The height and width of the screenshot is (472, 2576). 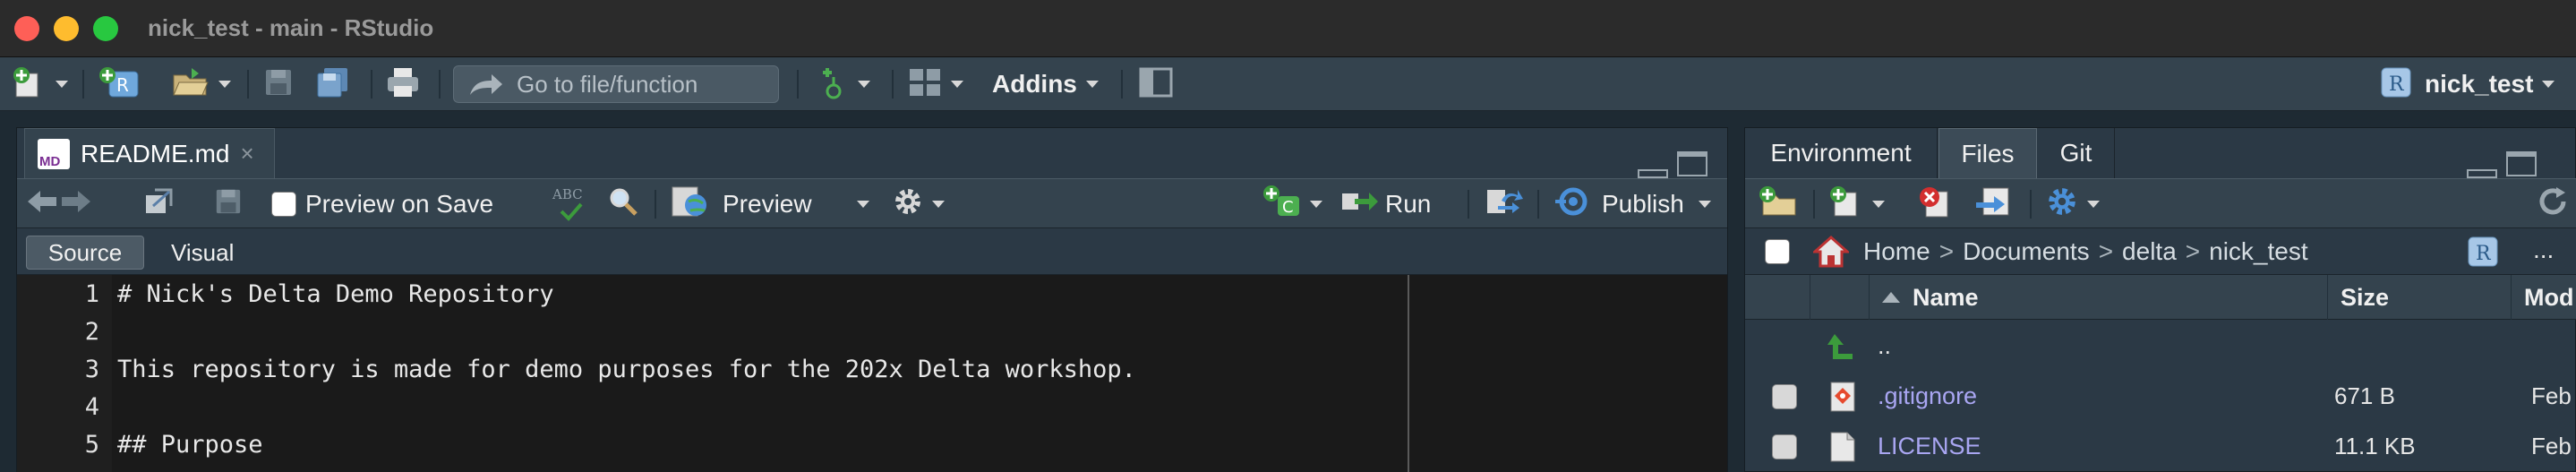 What do you see at coordinates (85, 253) in the screenshot?
I see `mode-source-button: Source` at bounding box center [85, 253].